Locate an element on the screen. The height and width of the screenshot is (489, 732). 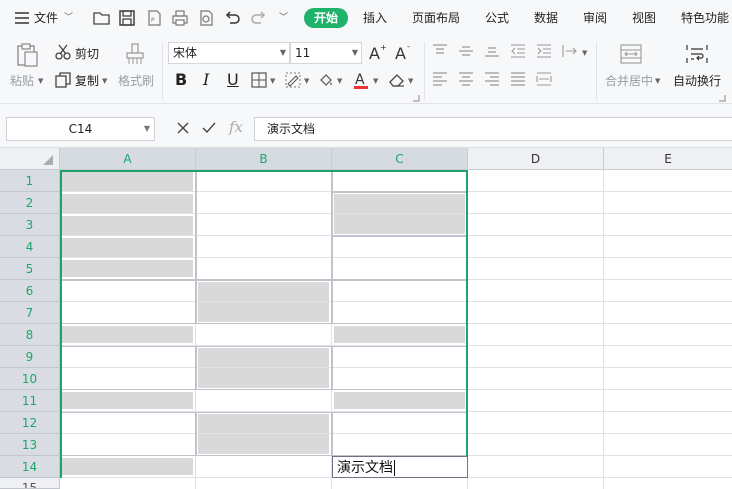
text-direction-dropdown-icon: ▼ is located at coordinates (584, 53).